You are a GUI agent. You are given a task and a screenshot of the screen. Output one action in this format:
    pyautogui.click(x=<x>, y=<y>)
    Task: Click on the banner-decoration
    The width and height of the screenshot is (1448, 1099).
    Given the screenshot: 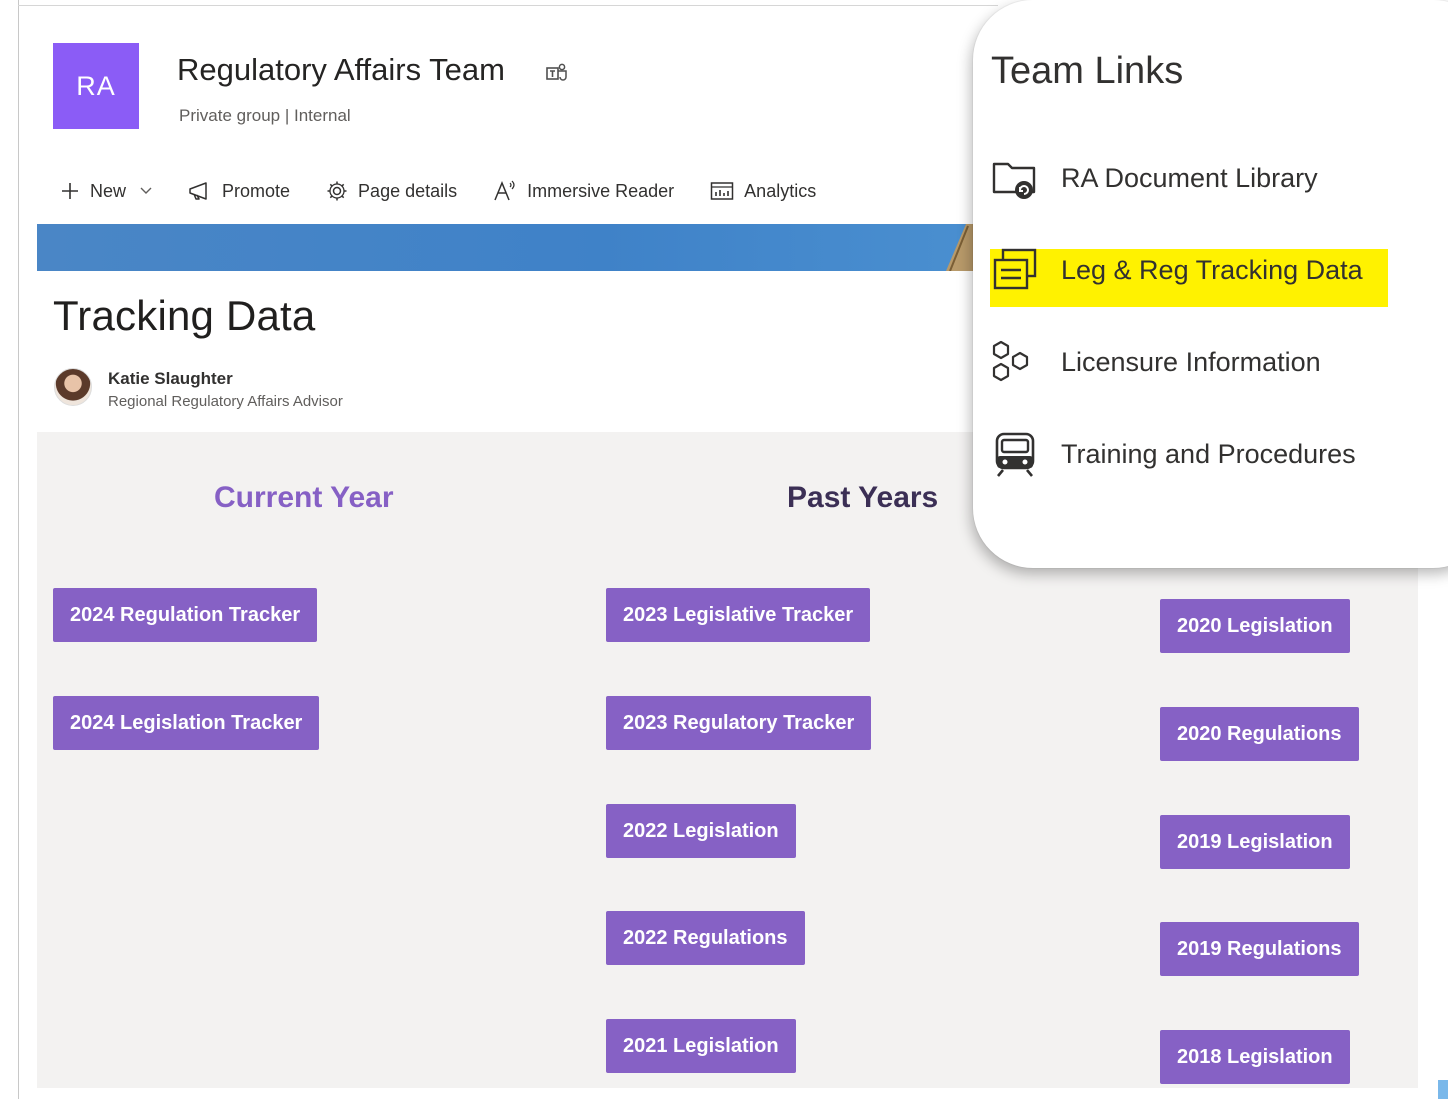 What is the action you would take?
    pyautogui.click(x=960, y=247)
    